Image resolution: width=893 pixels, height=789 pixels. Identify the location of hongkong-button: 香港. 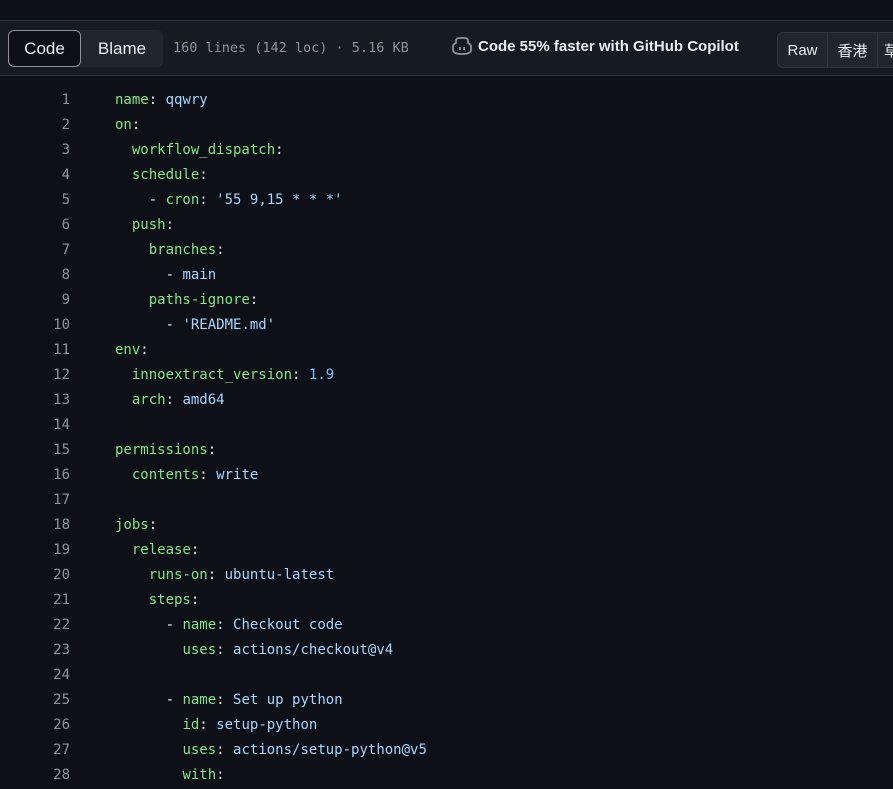
(853, 50).